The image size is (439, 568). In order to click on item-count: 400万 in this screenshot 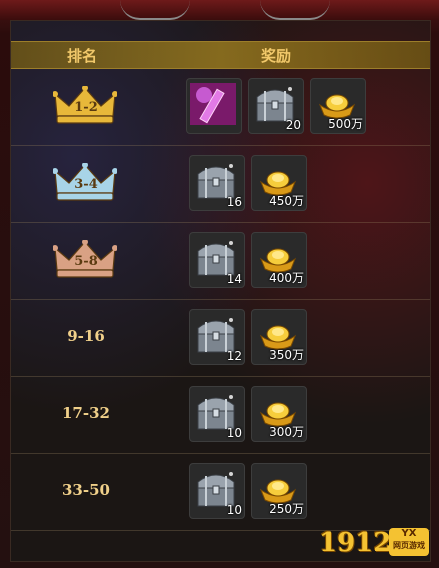, I will do `click(286, 278)`.